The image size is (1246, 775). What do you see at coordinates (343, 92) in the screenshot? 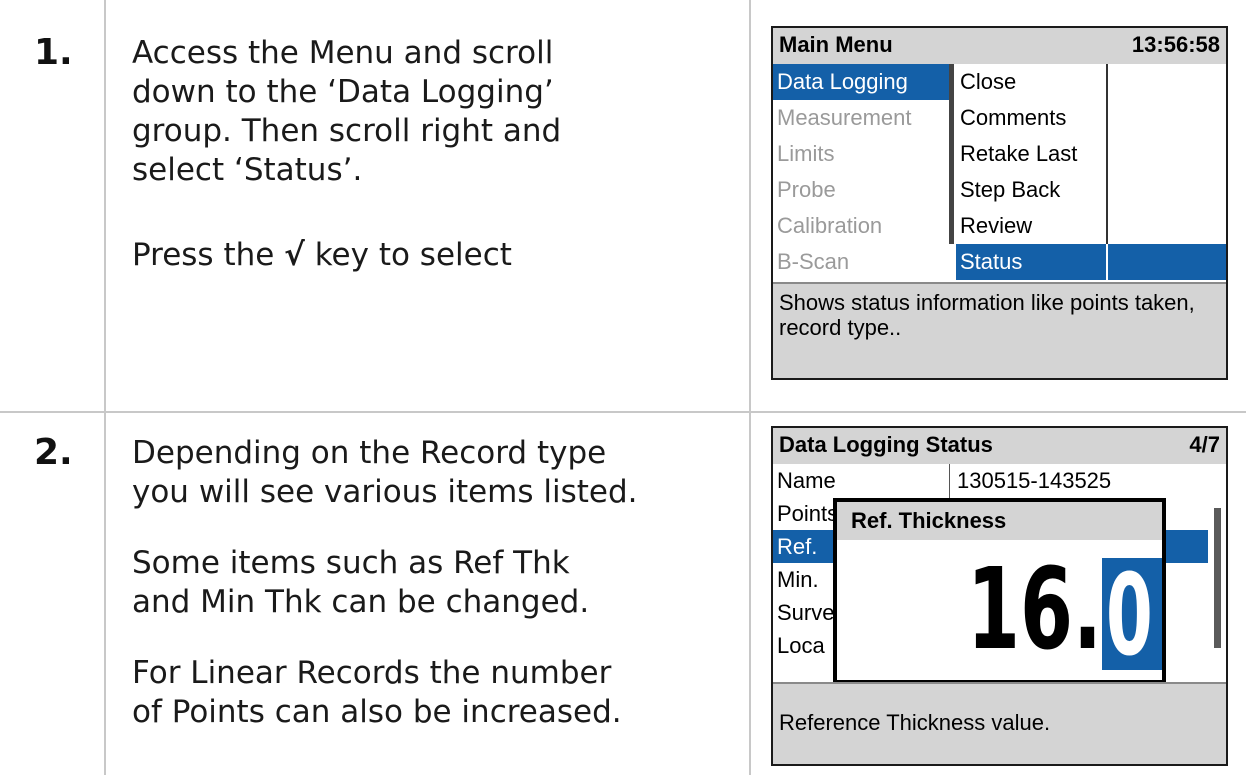
I see `step-1-line: down to the ‘Data Logging’` at bounding box center [343, 92].